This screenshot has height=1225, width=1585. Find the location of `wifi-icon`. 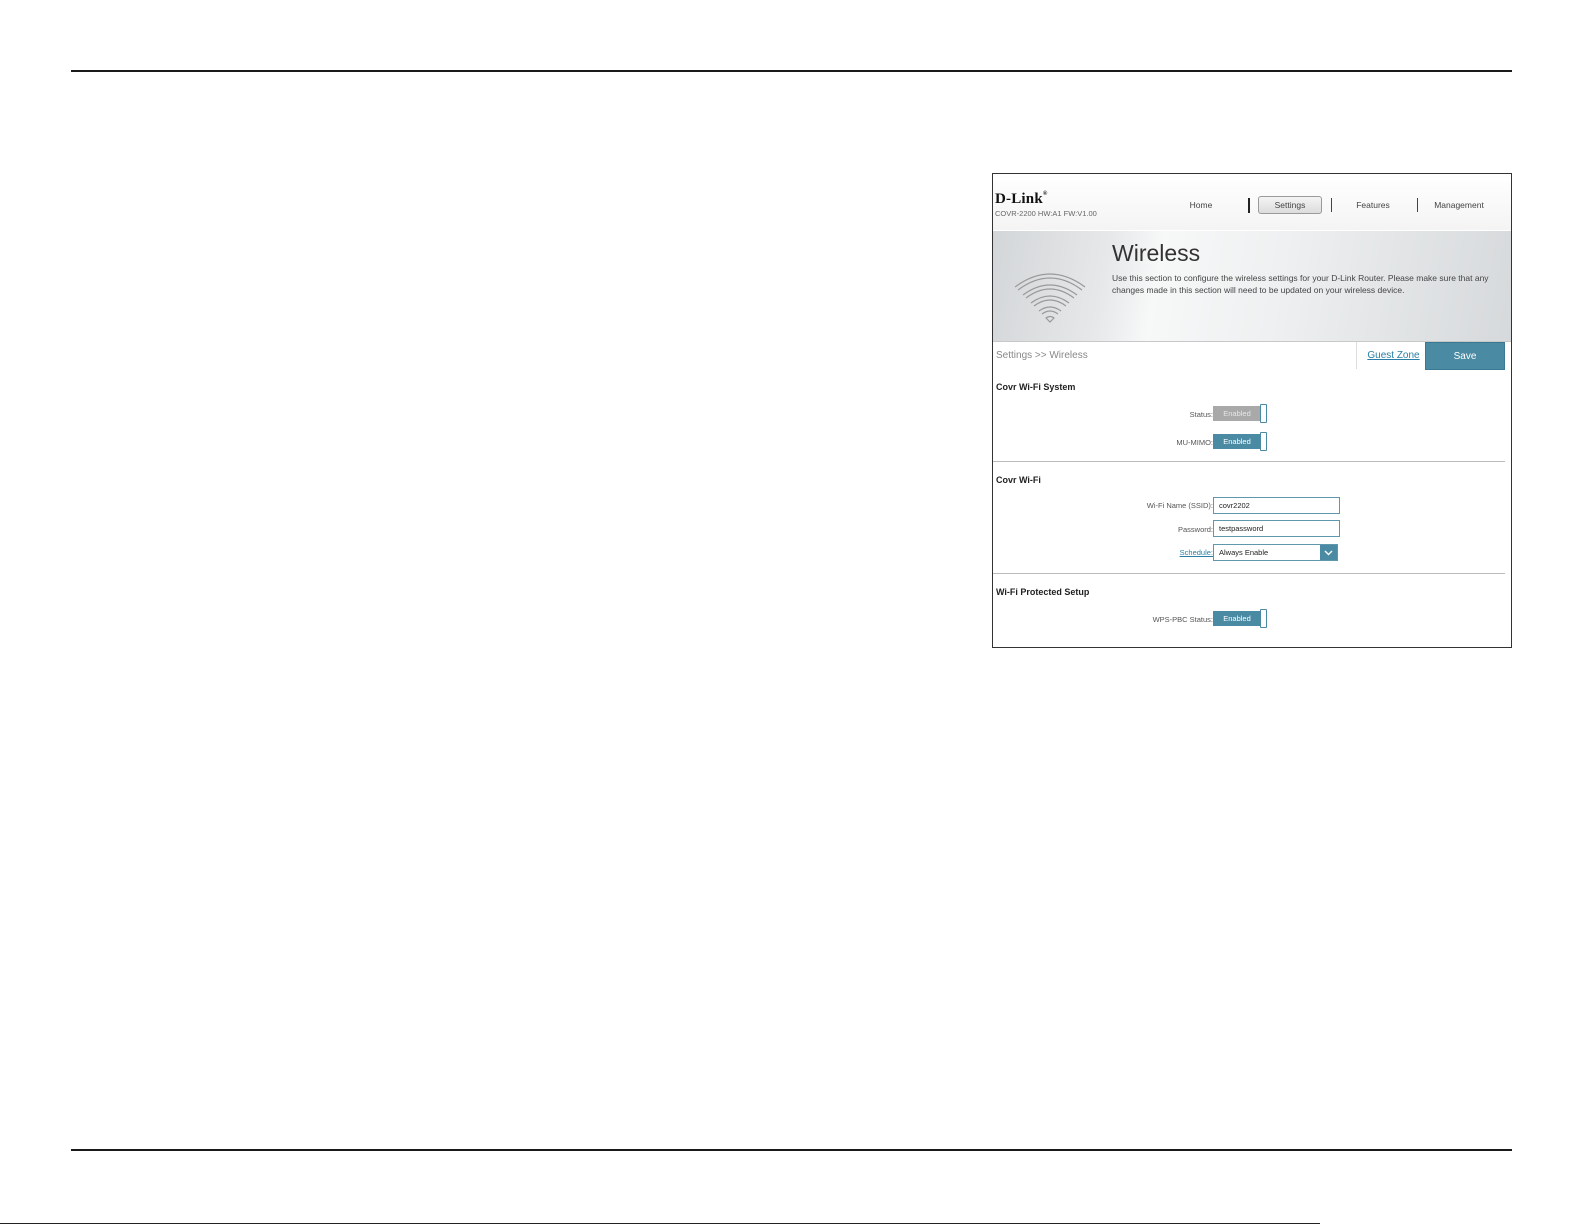

wifi-icon is located at coordinates (1050, 298).